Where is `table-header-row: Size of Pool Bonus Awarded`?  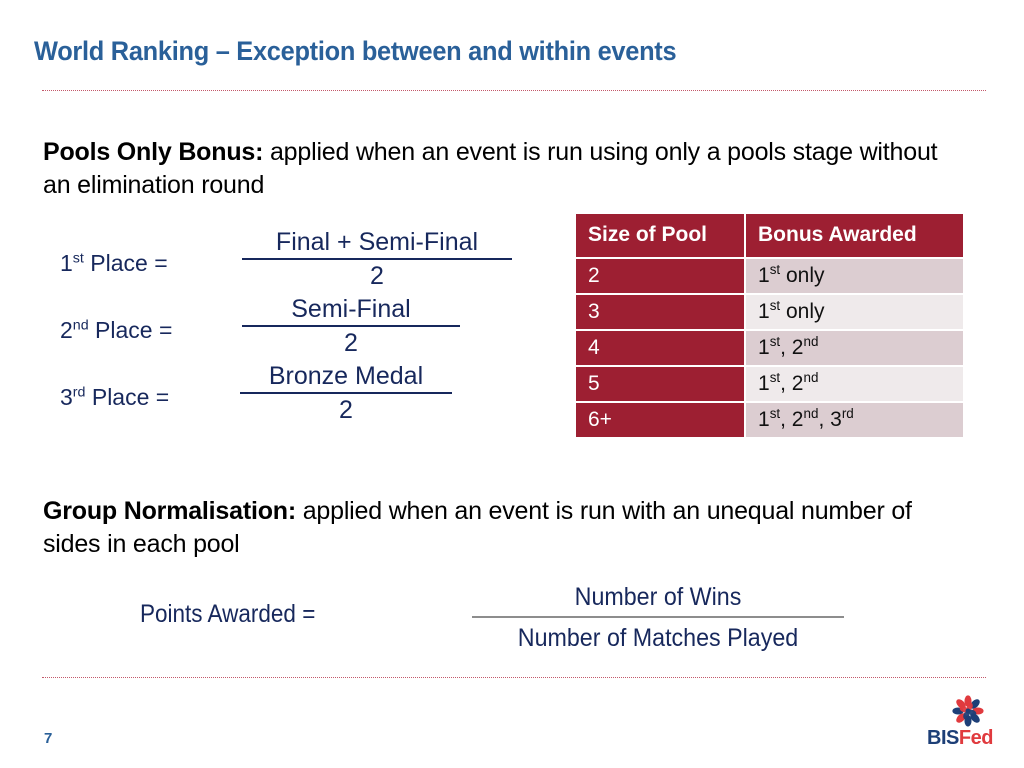
table-header-row: Size of Pool Bonus Awarded is located at coordinates (769, 236).